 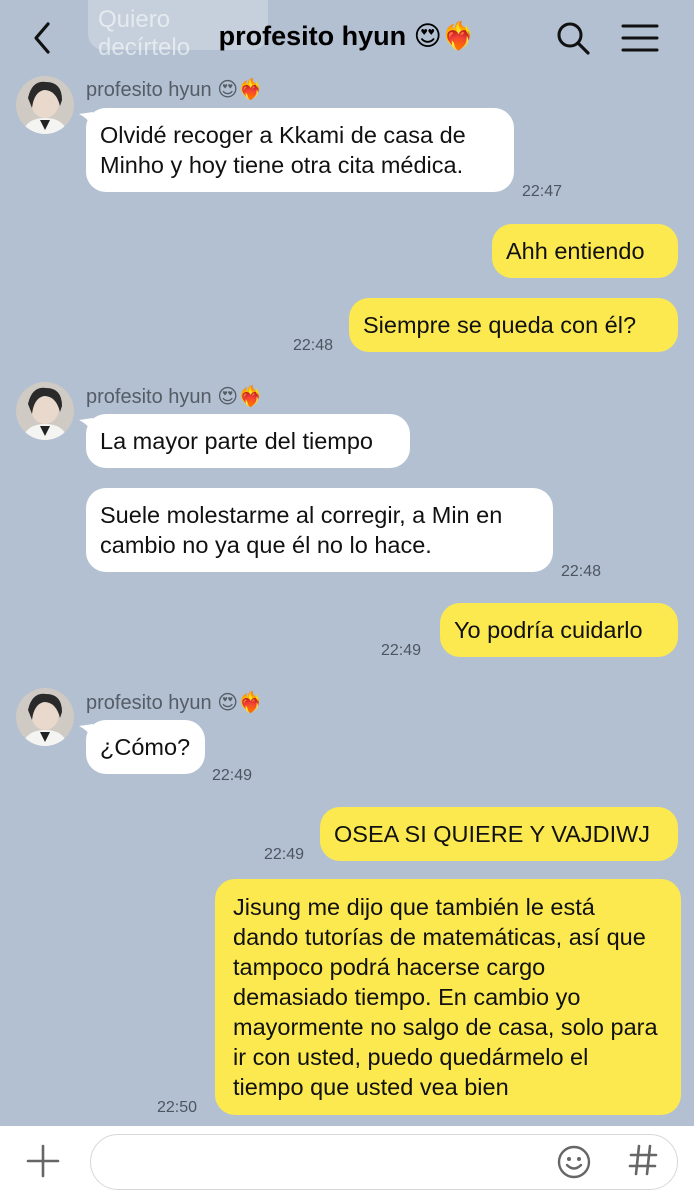 I want to click on message-bubble-outgoing: OSEA SI QUIERE Y VAJDIWJ, so click(x=499, y=834).